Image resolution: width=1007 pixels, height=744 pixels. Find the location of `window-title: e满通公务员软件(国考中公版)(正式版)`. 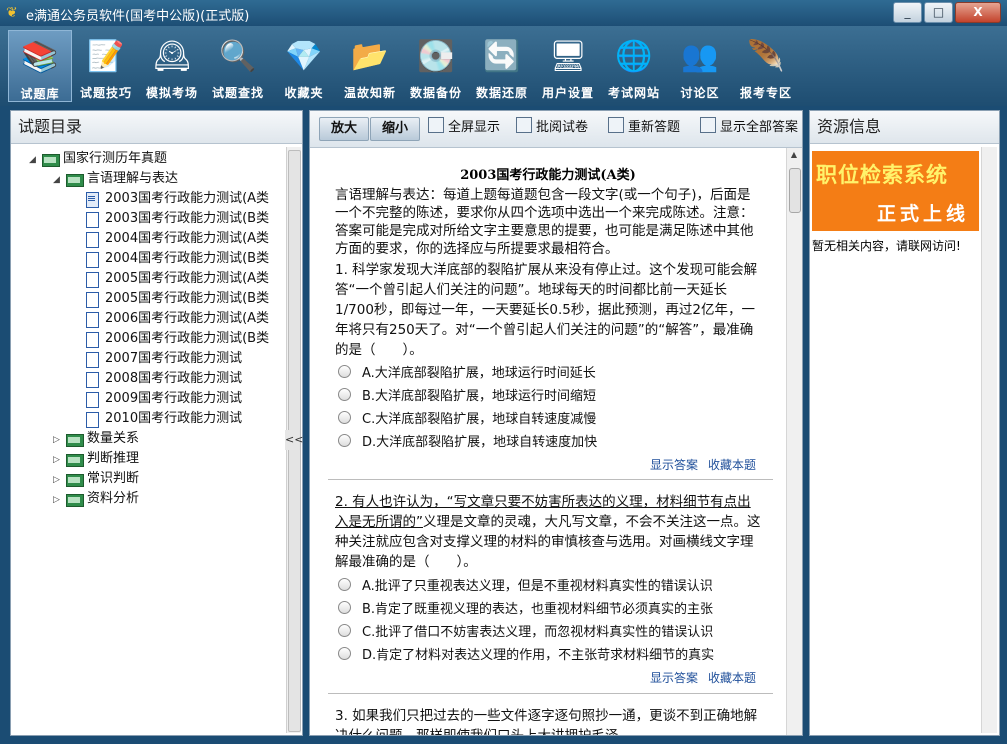

window-title: e满通公务员软件(国考中公版)(正式版) is located at coordinates (138, 16).